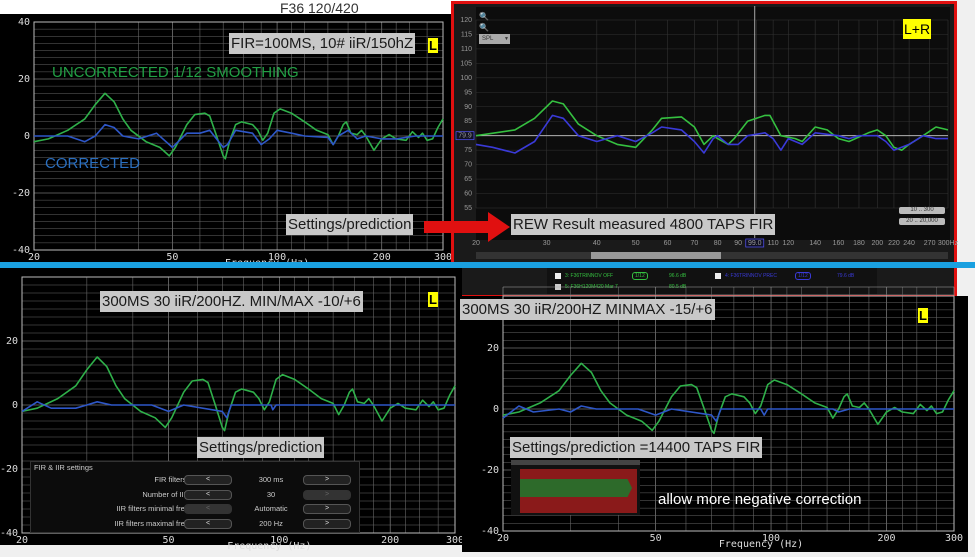 This screenshot has width=975, height=557. I want to click on y-tick-label: 40, so click(24, 22).